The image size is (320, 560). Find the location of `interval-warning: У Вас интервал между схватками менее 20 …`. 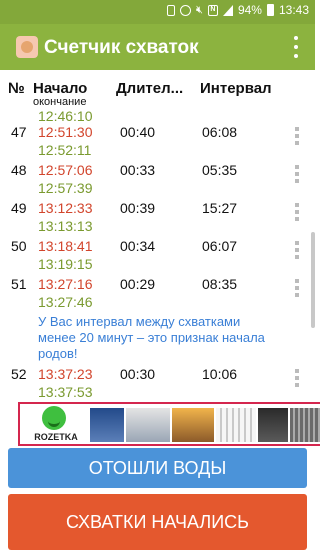

interval-warning: У Вас интервал между схватками менее 20 … is located at coordinates (151, 337).